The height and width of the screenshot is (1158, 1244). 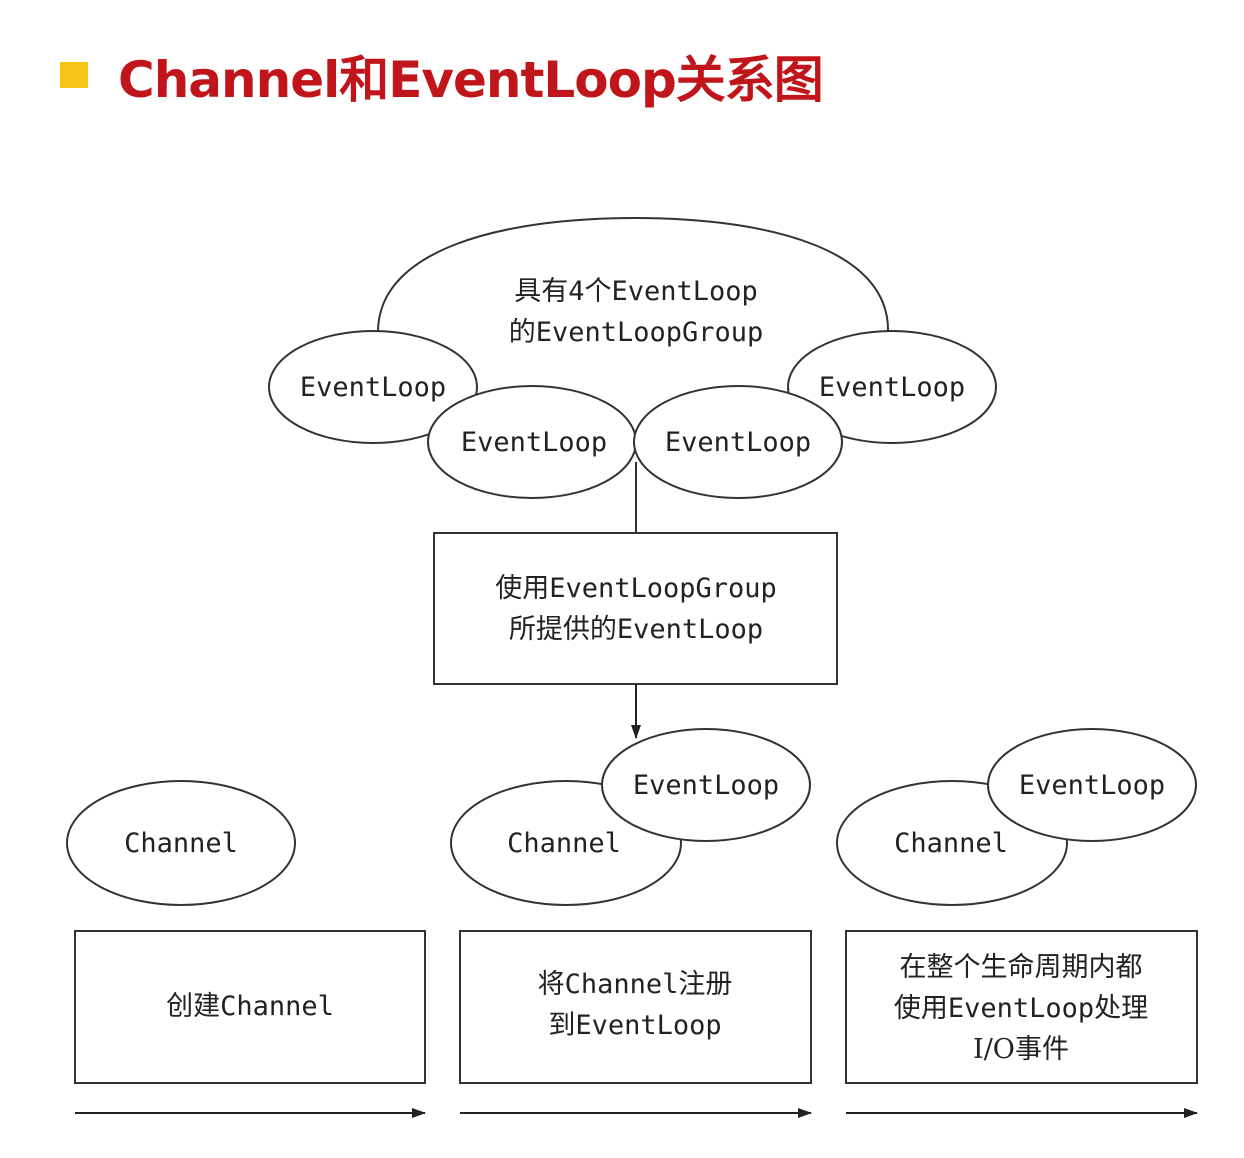 What do you see at coordinates (636, 332) in the screenshot?
I see `group-label-line2: 的EventLoopGroup` at bounding box center [636, 332].